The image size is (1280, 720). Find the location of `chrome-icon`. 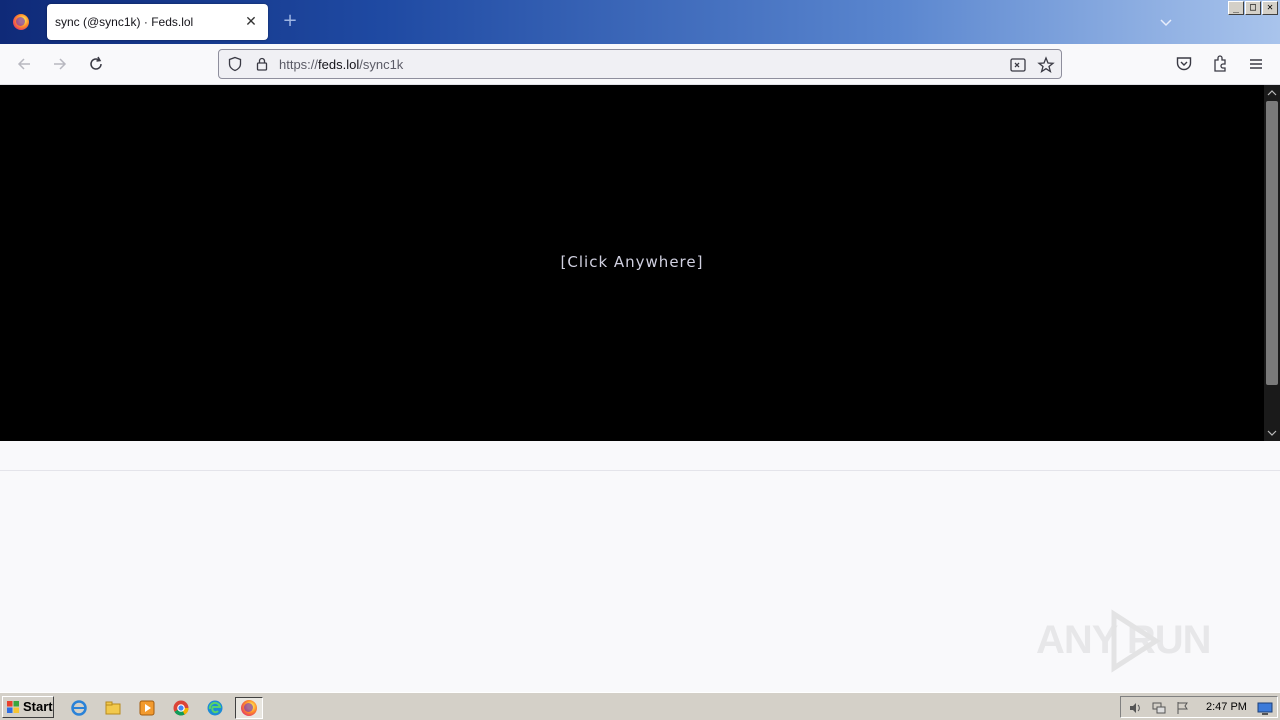

chrome-icon is located at coordinates (181, 708).